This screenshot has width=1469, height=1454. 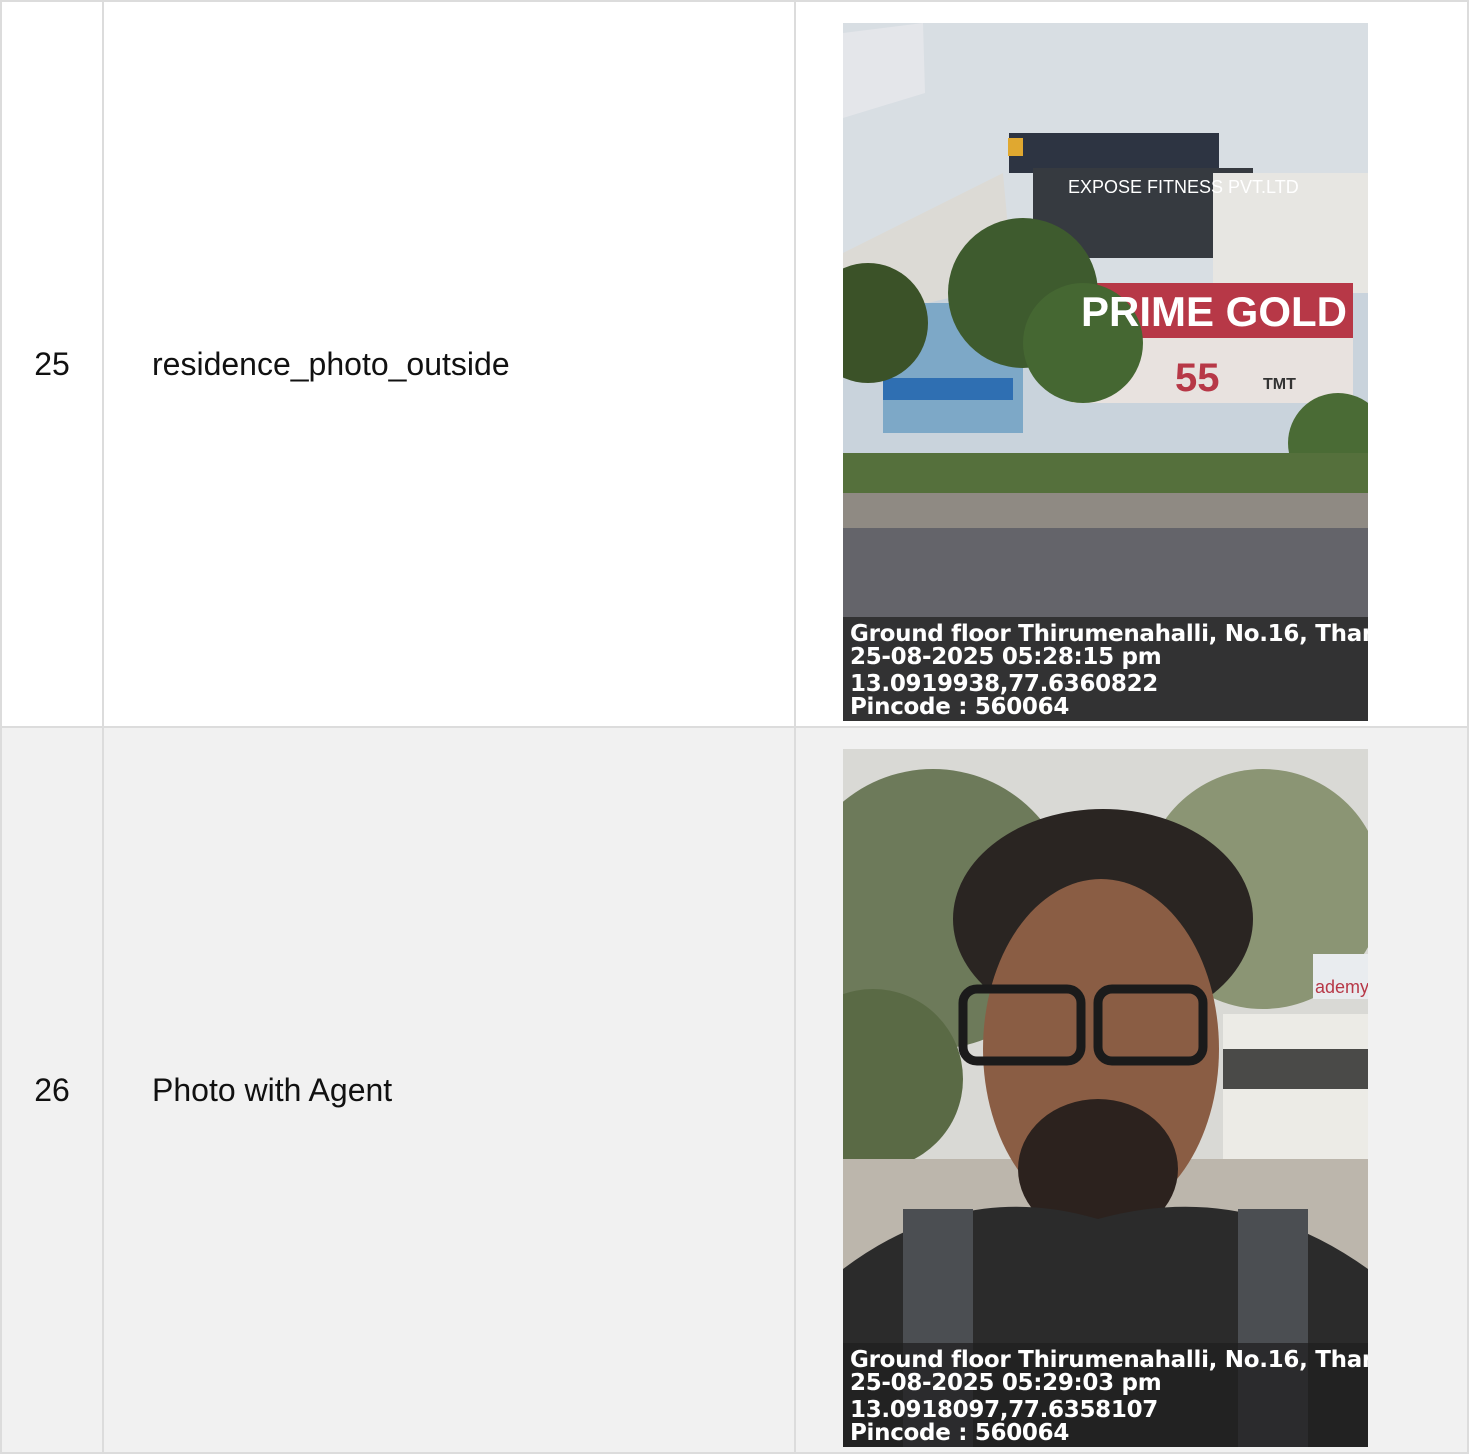 What do you see at coordinates (1197, 378) in the screenshot?
I see `gold-sign-number: 55` at bounding box center [1197, 378].